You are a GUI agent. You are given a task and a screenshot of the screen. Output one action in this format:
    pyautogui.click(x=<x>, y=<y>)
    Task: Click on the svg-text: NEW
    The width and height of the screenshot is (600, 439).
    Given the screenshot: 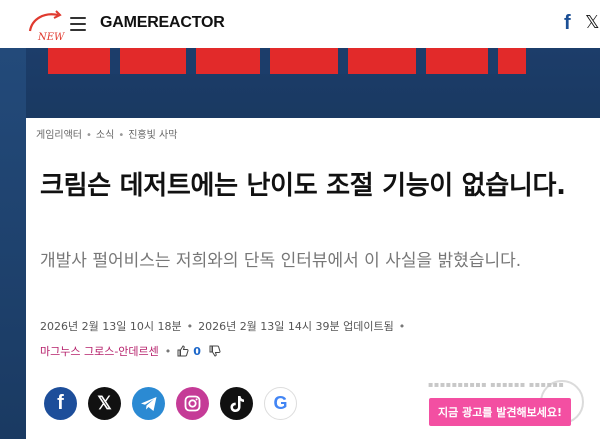 What is the action you would take?
    pyautogui.click(x=51, y=37)
    